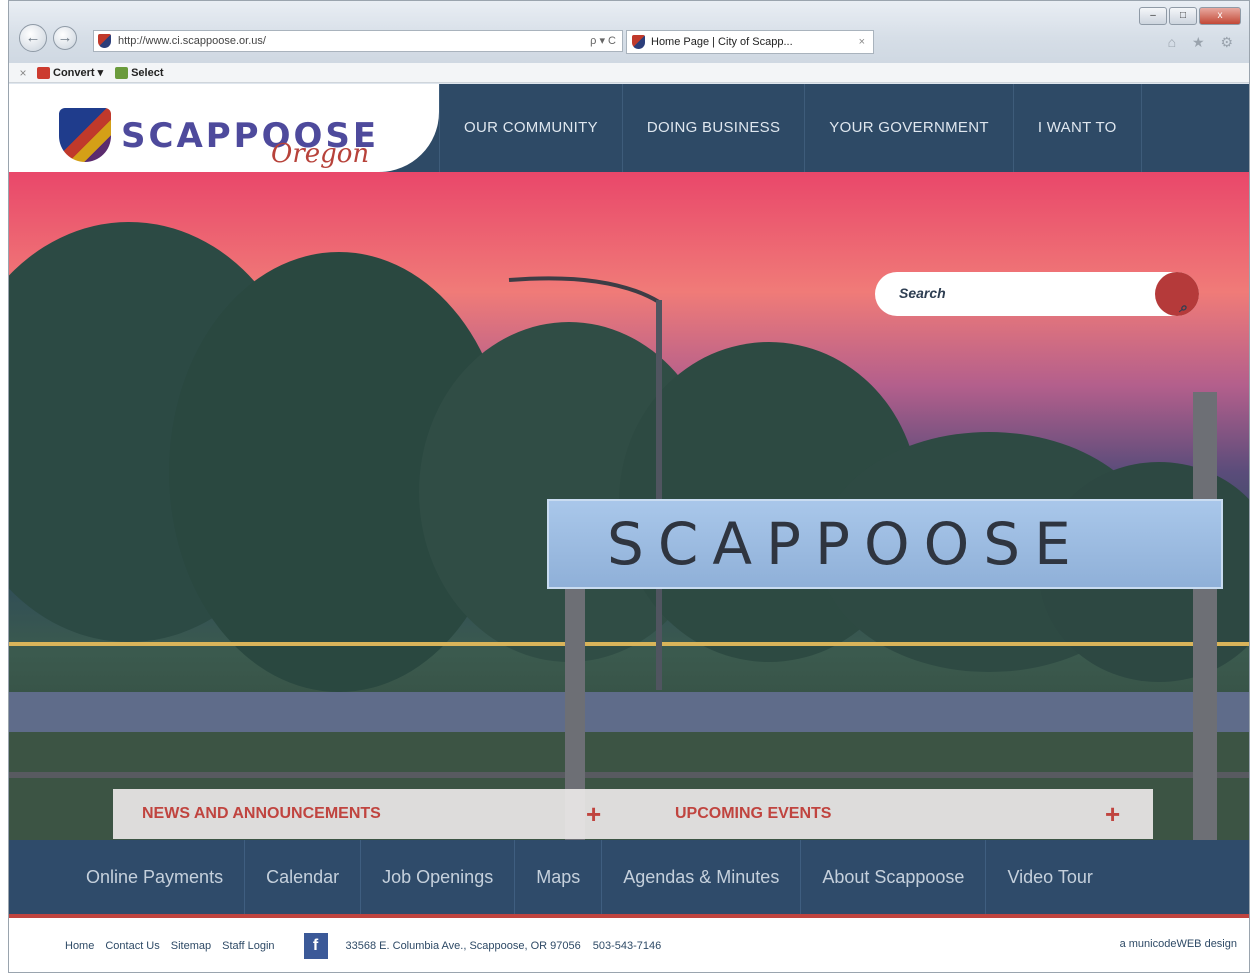 Image resolution: width=1252 pixels, height=975 pixels. I want to click on quick-link-video-tour: Video Tour, so click(1049, 877).